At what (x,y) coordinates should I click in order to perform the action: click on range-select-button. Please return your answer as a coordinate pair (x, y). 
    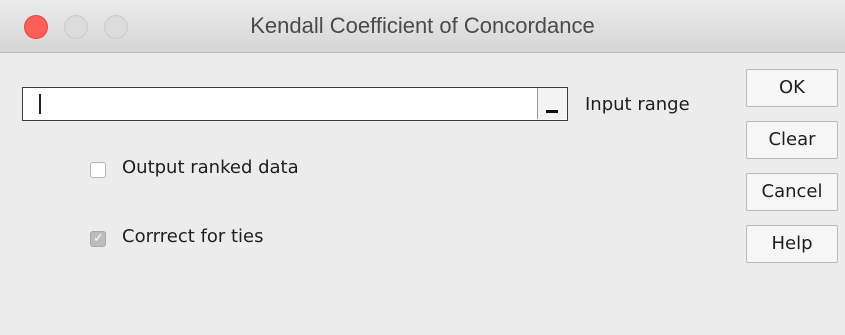
    Looking at the image, I should click on (552, 103).